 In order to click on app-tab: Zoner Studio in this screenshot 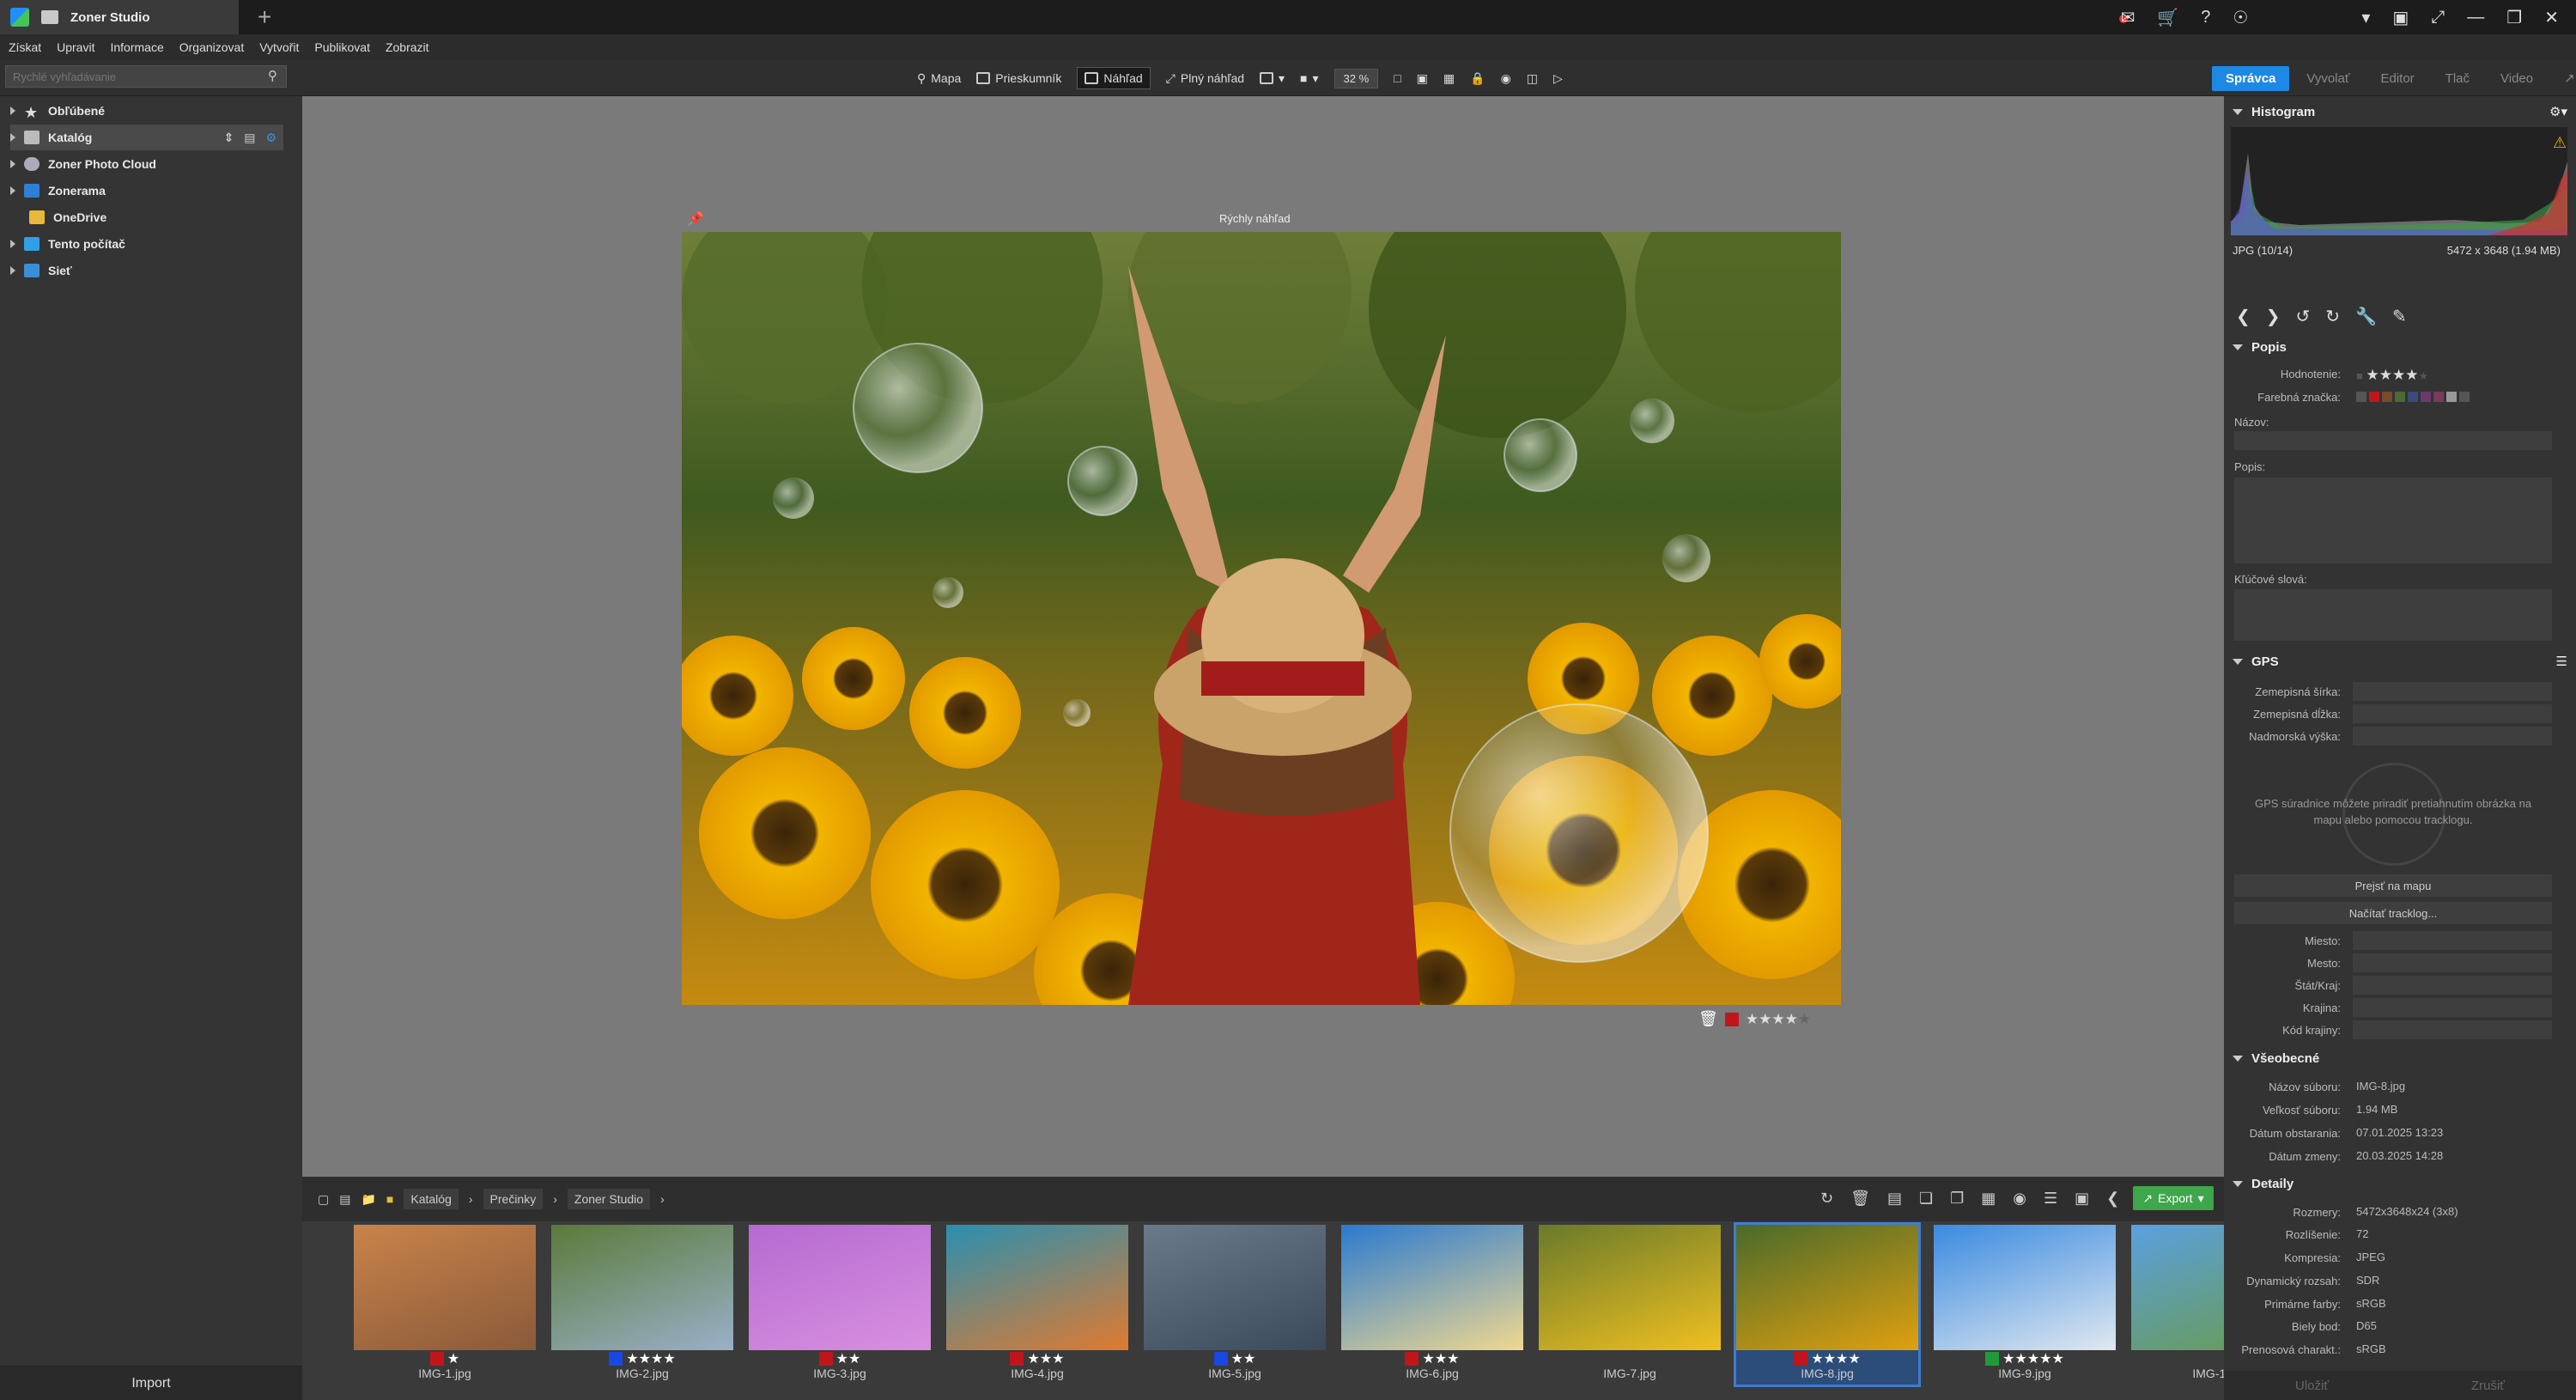, I will do `click(119, 17)`.